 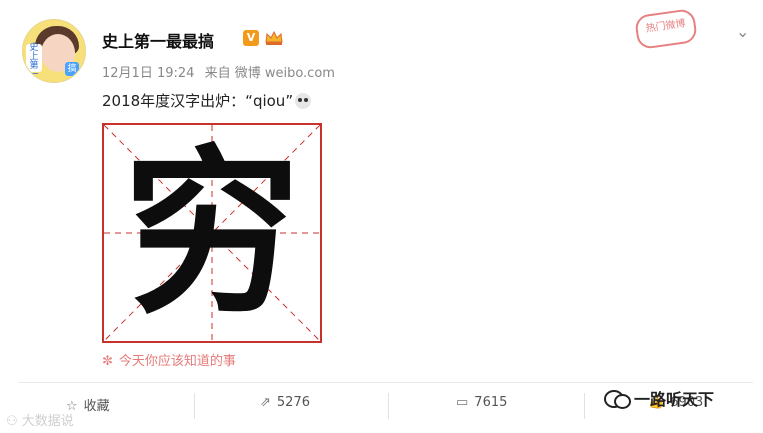 I want to click on user-avatar: 史上第一最最 搞, so click(x=54, y=51).